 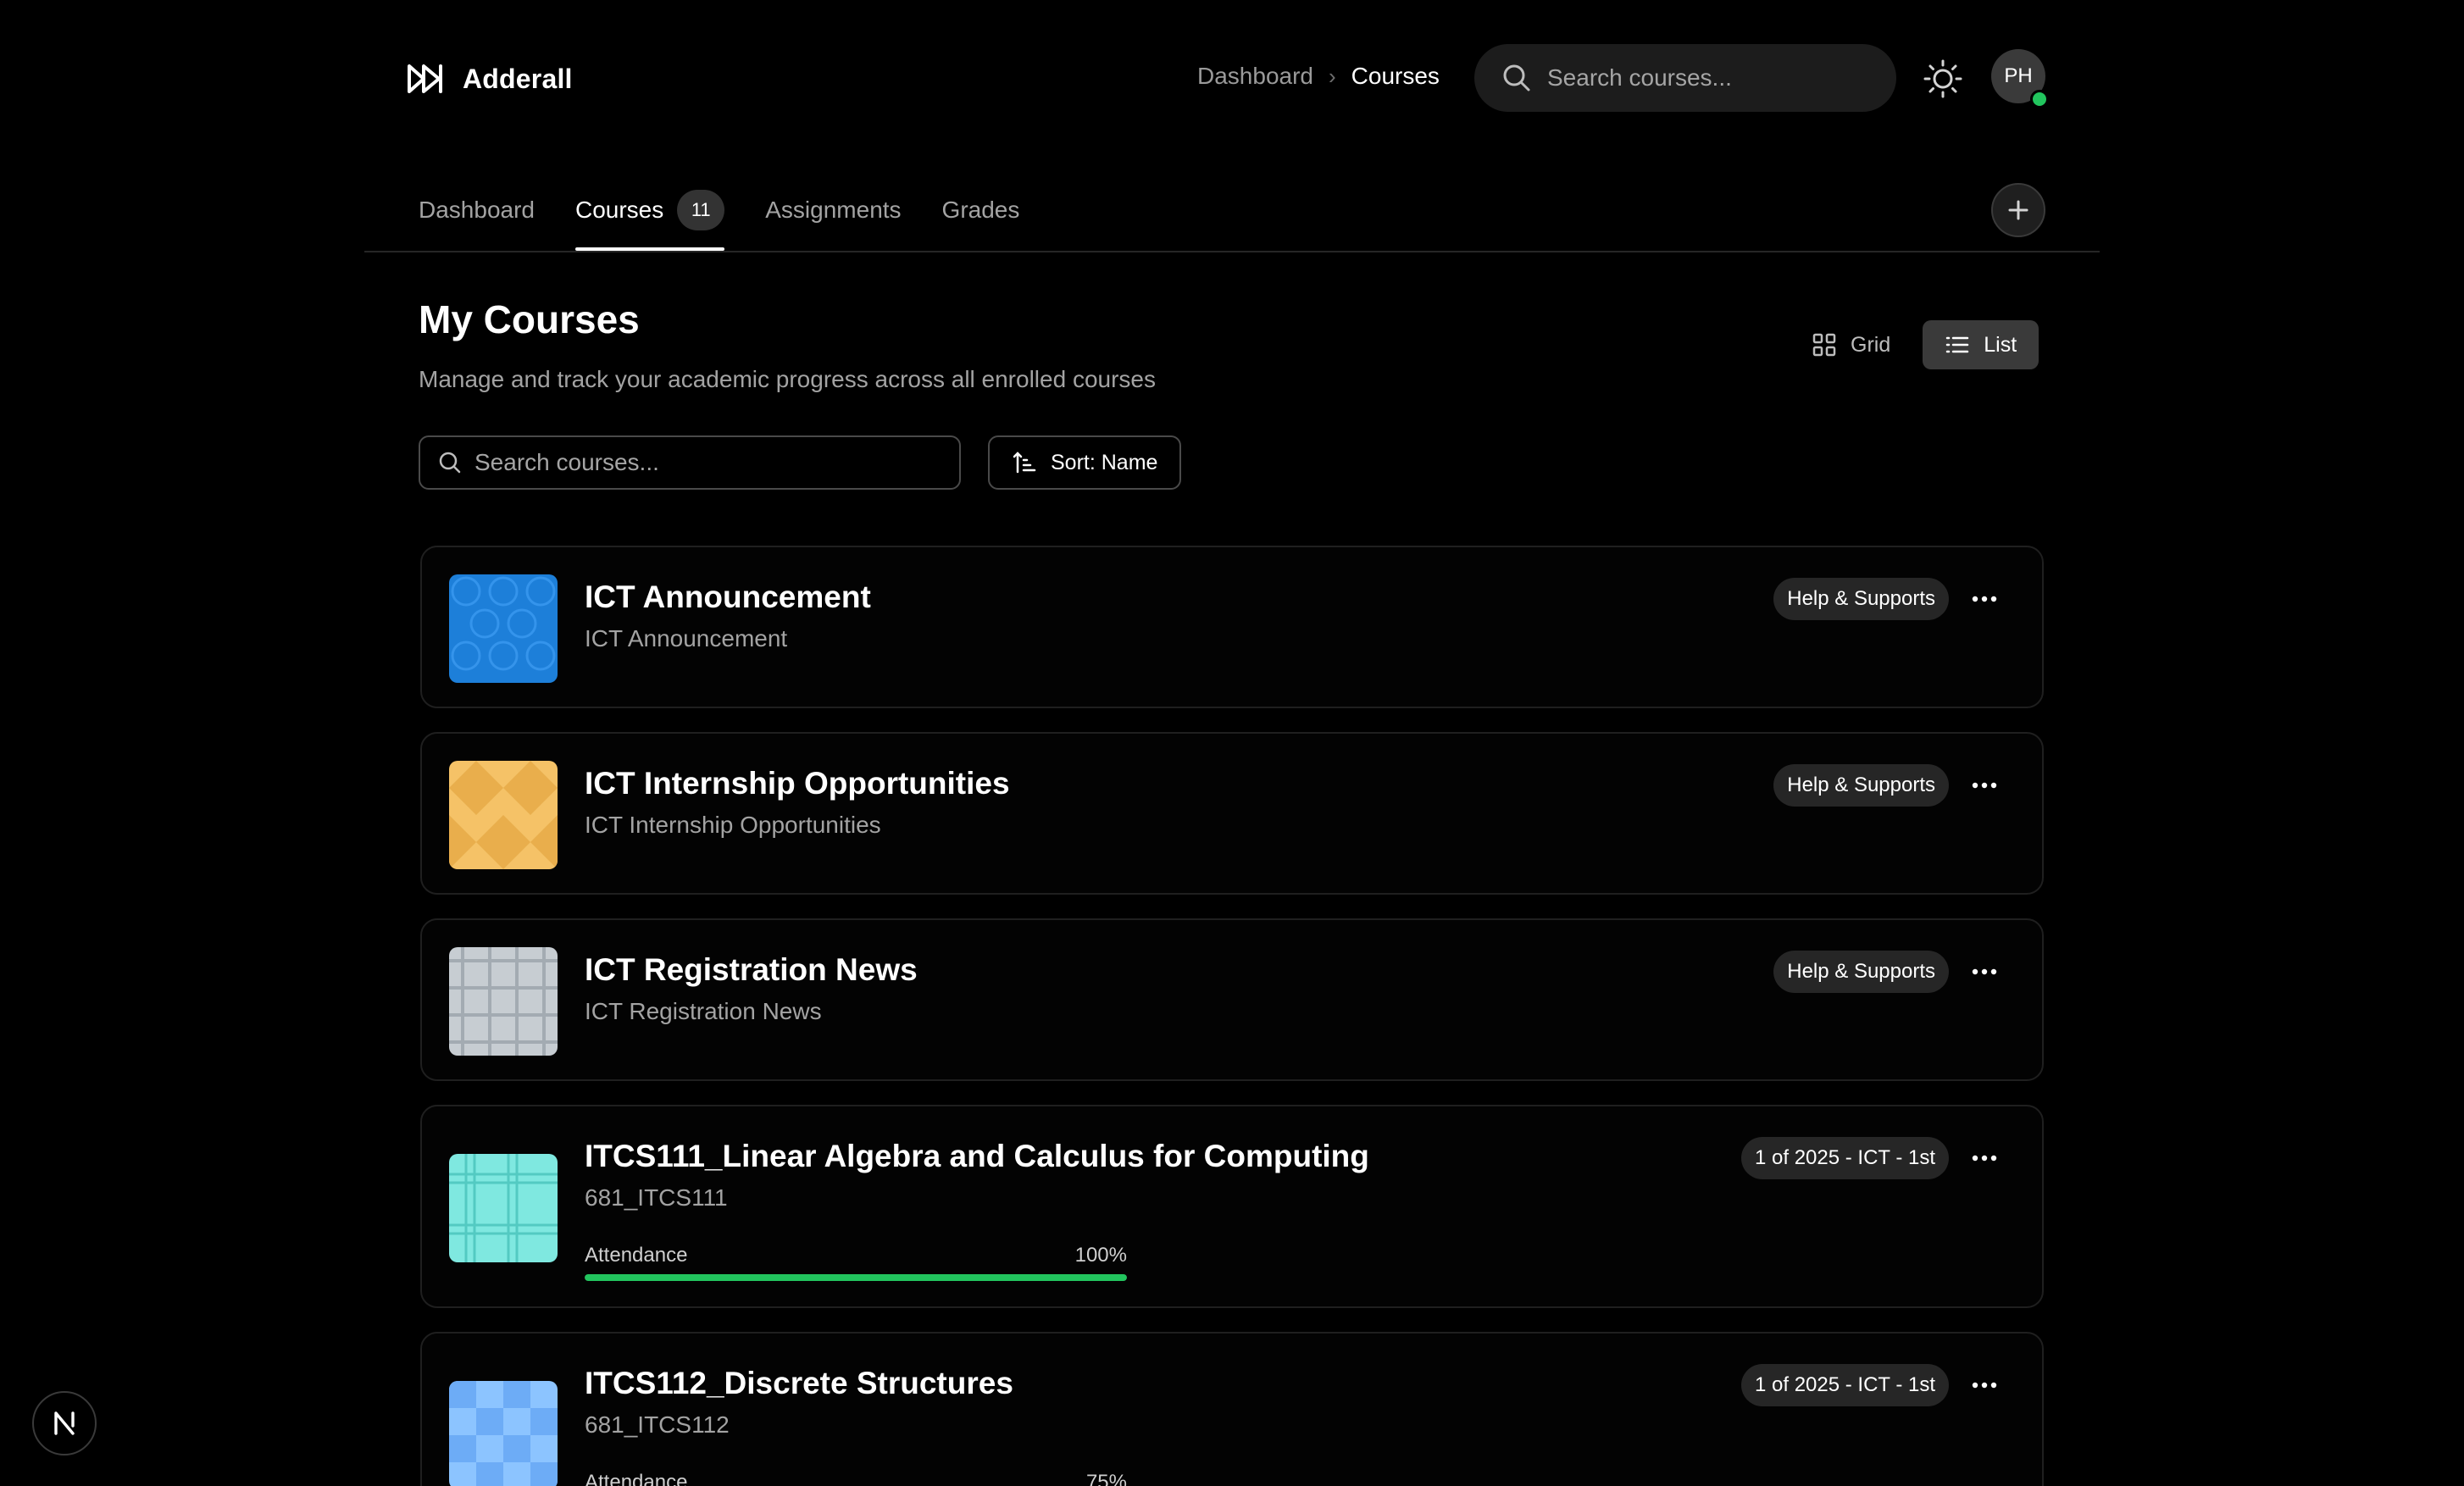 What do you see at coordinates (740, 218) in the screenshot?
I see `main-tabs: Dashboard Courses 11 Assignments Grades` at bounding box center [740, 218].